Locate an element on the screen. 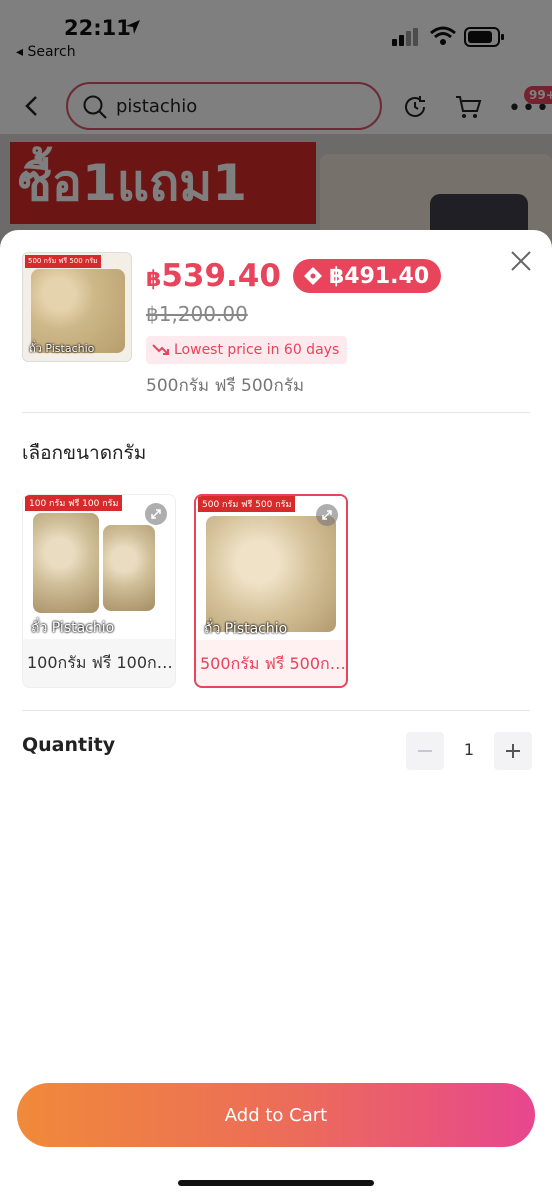 The width and height of the screenshot is (552, 1196). voucher-price-text: ฿491.40 is located at coordinates (379, 276).